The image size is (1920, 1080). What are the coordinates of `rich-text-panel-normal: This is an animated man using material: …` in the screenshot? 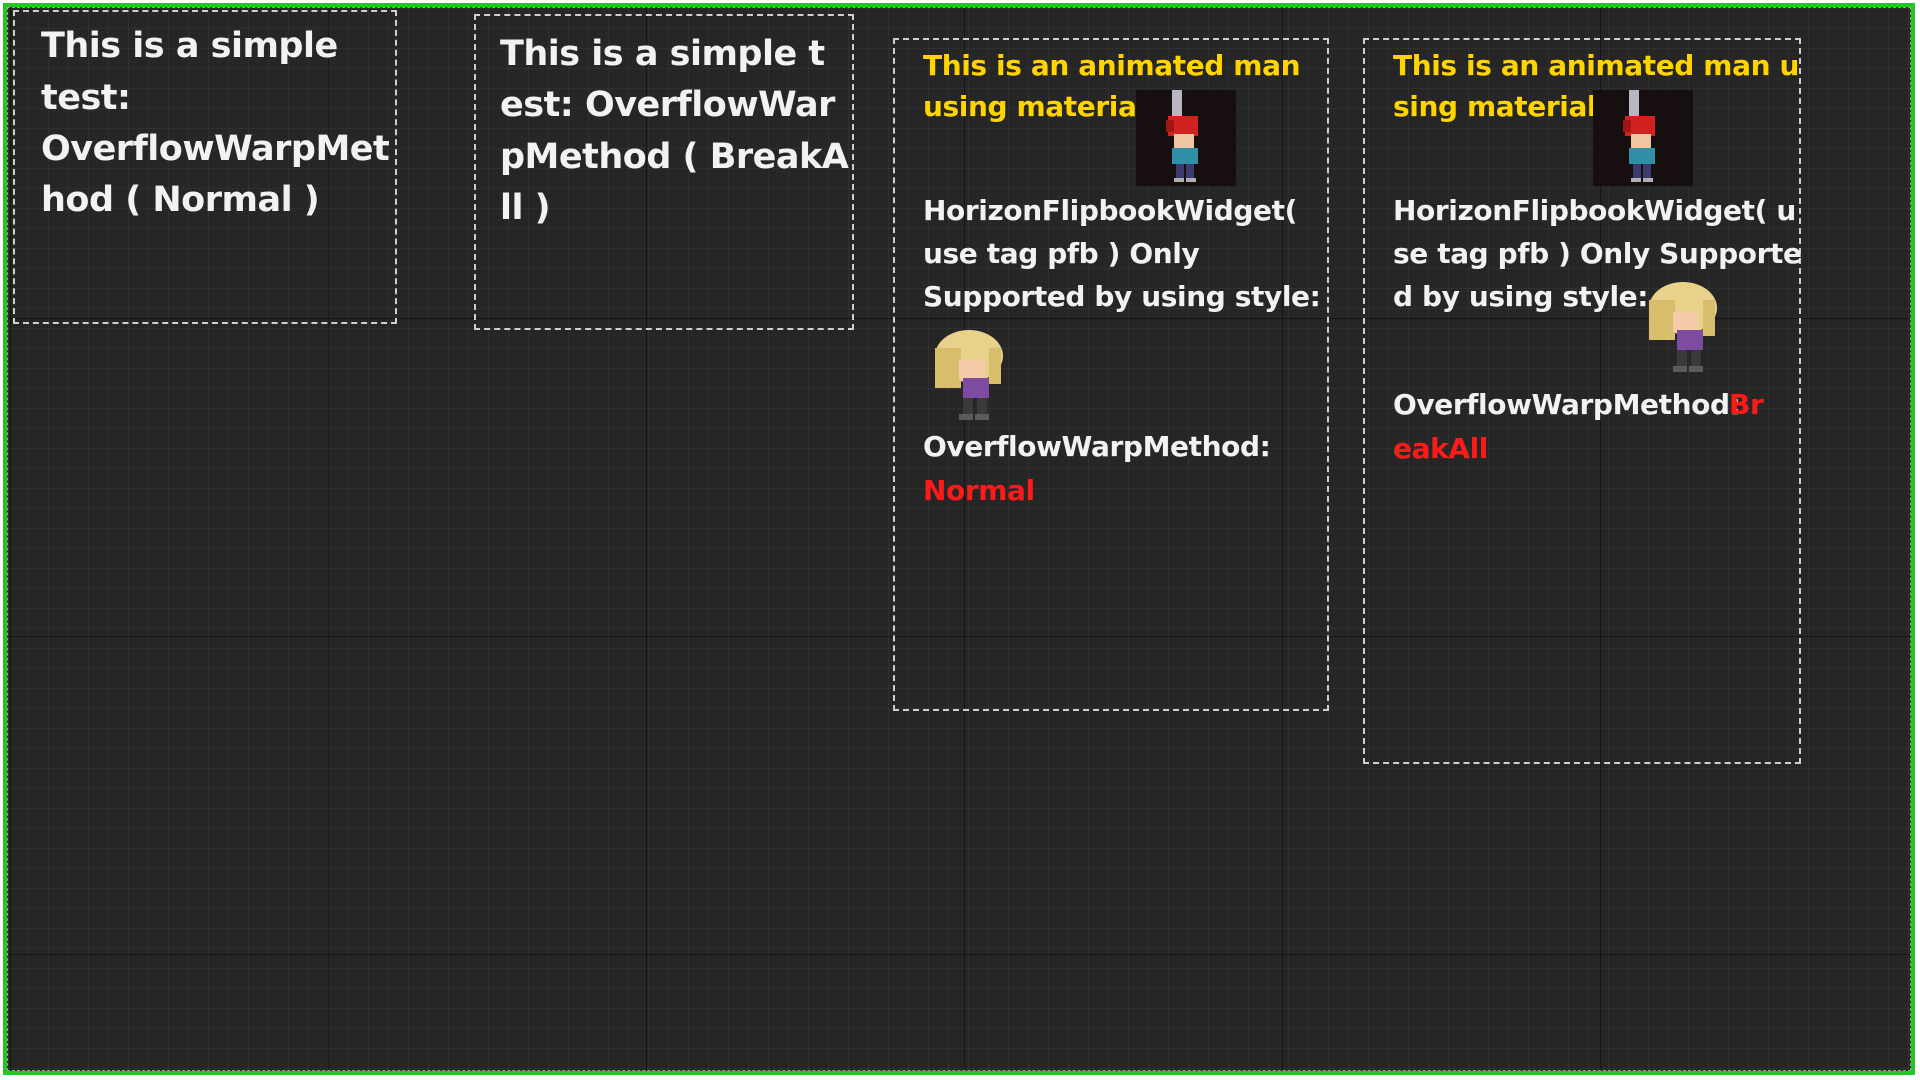 It's located at (1111, 374).